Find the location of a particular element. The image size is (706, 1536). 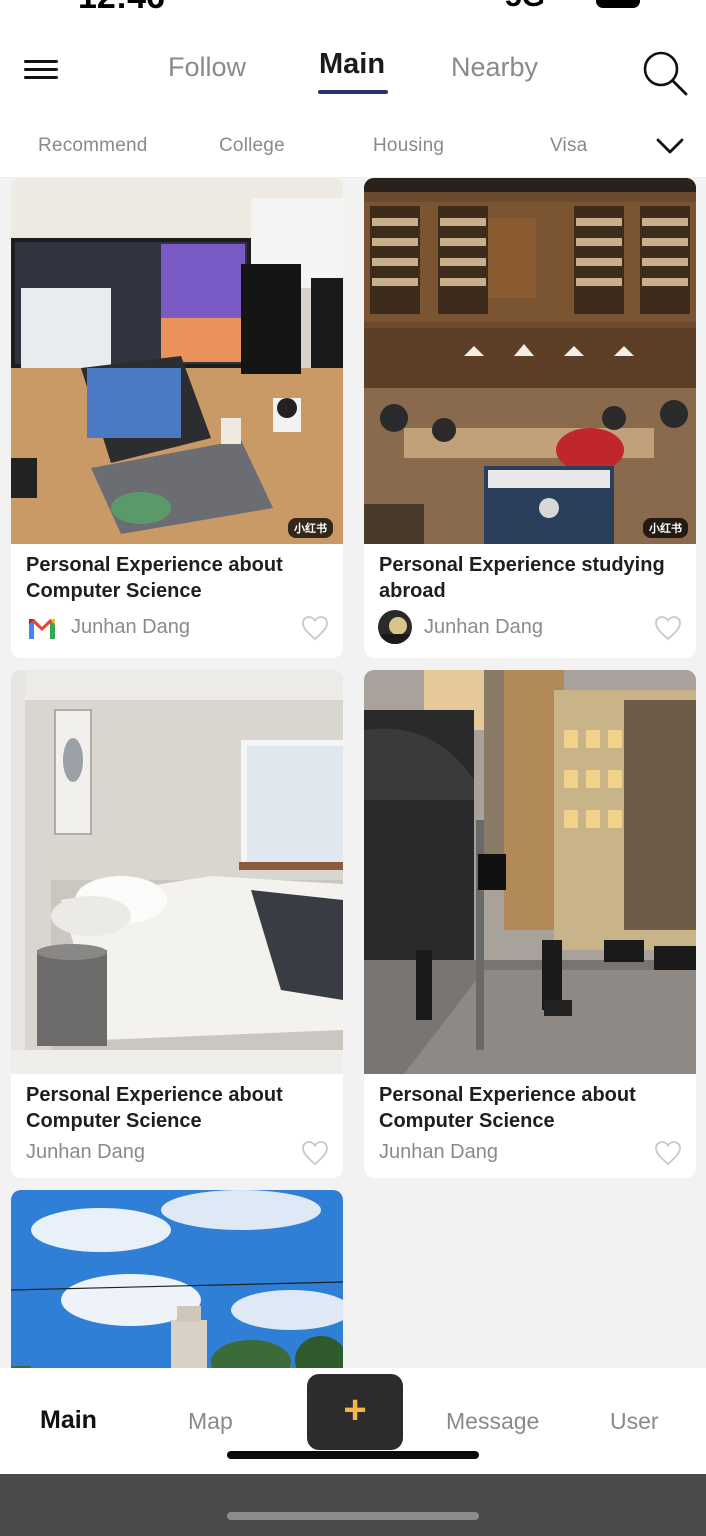

category-college: College is located at coordinates (252, 146).